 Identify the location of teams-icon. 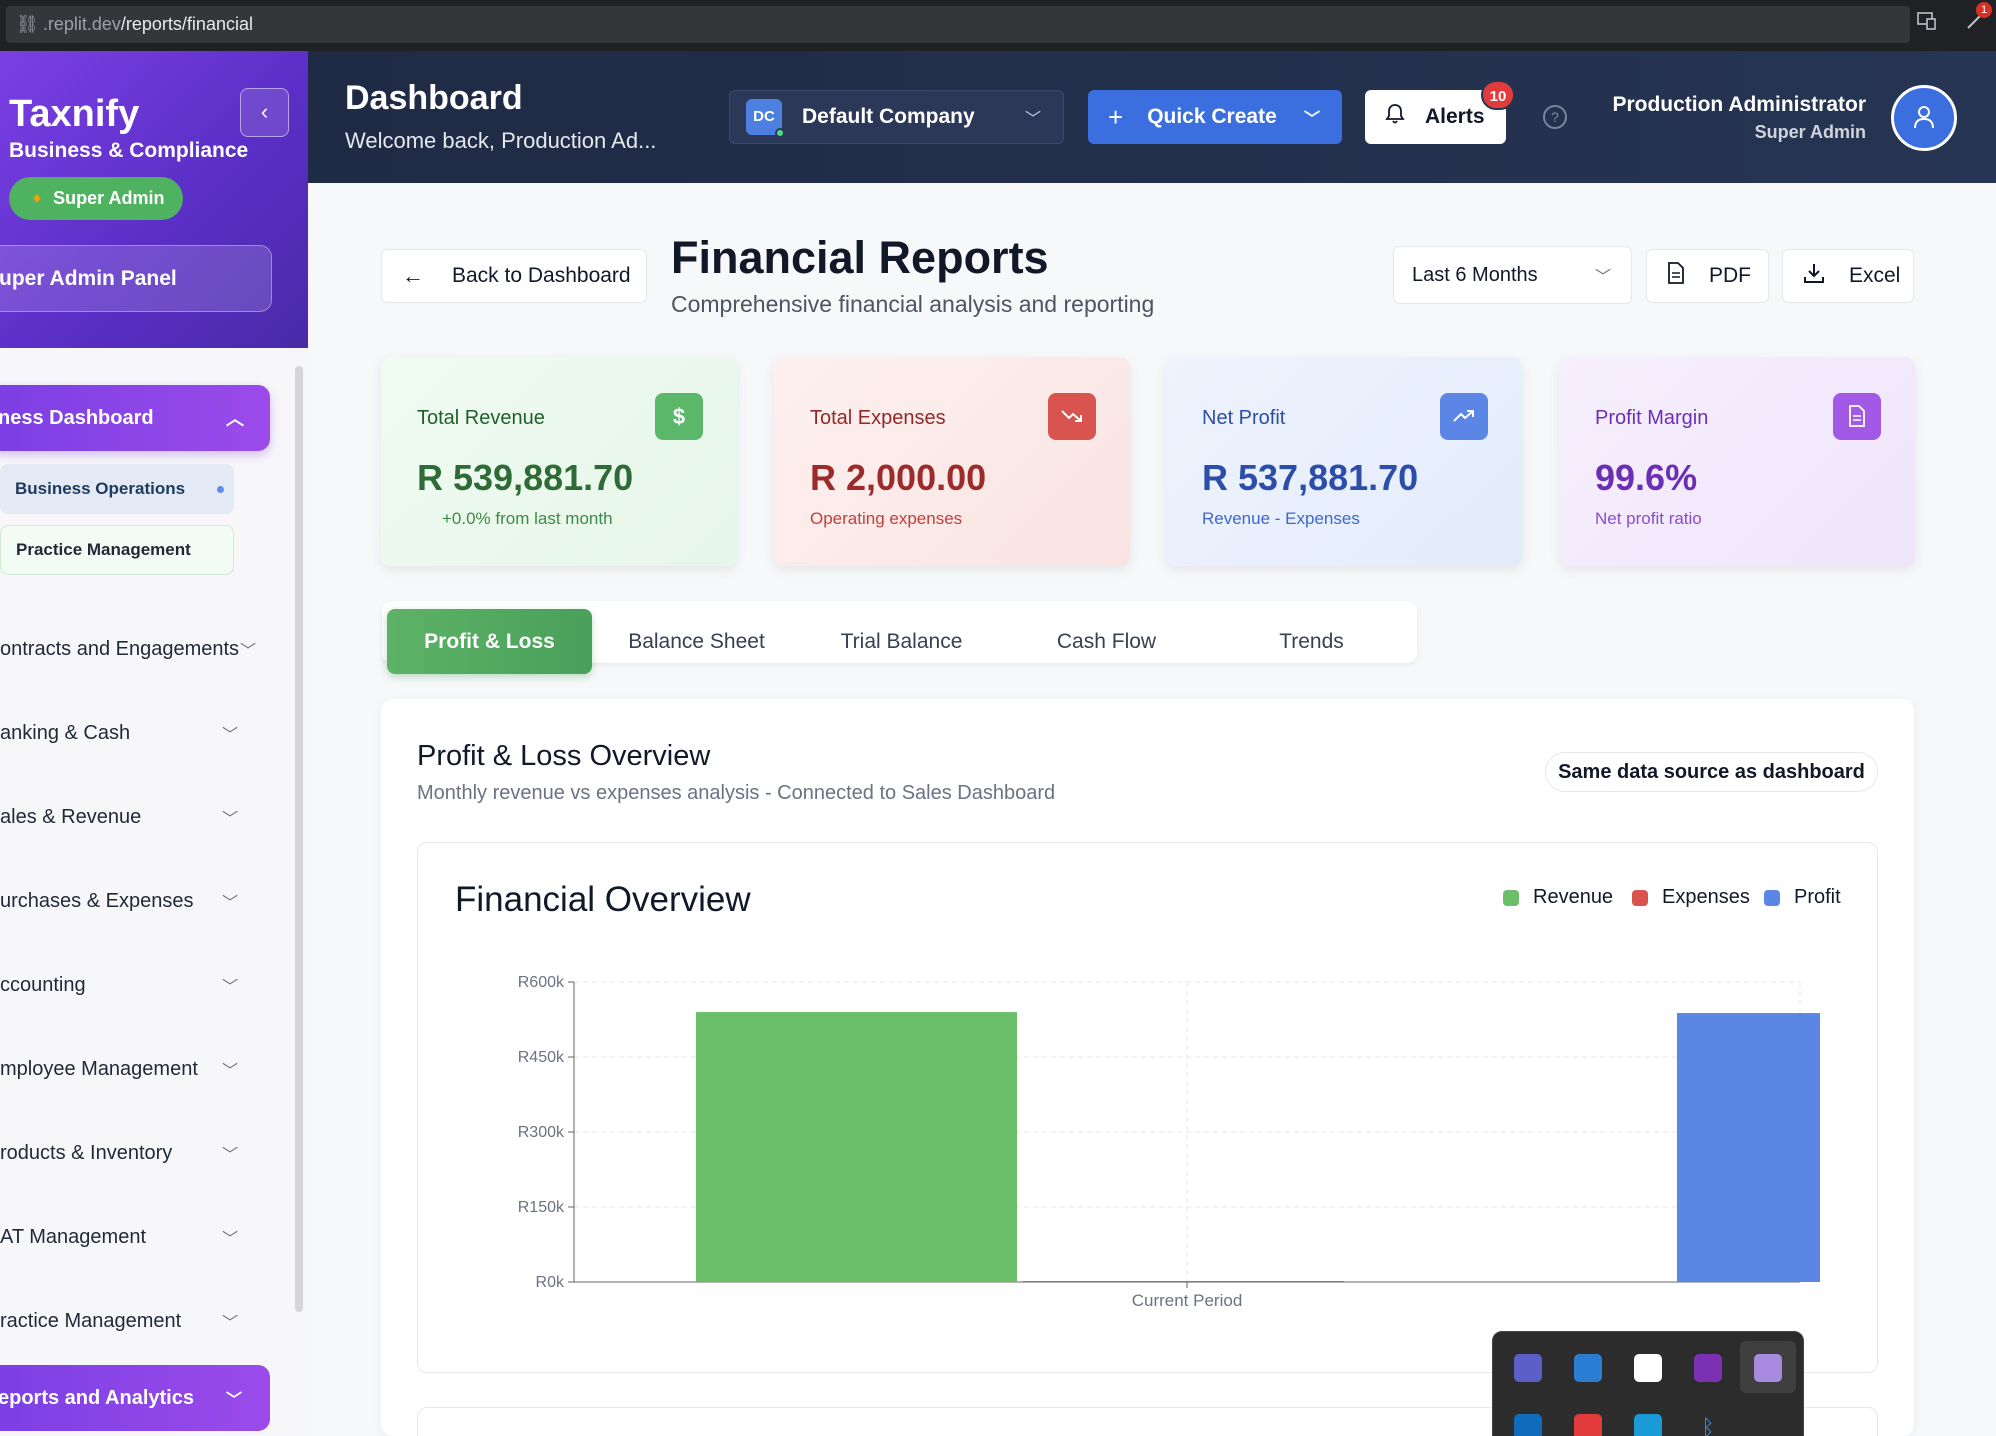
(1528, 1368).